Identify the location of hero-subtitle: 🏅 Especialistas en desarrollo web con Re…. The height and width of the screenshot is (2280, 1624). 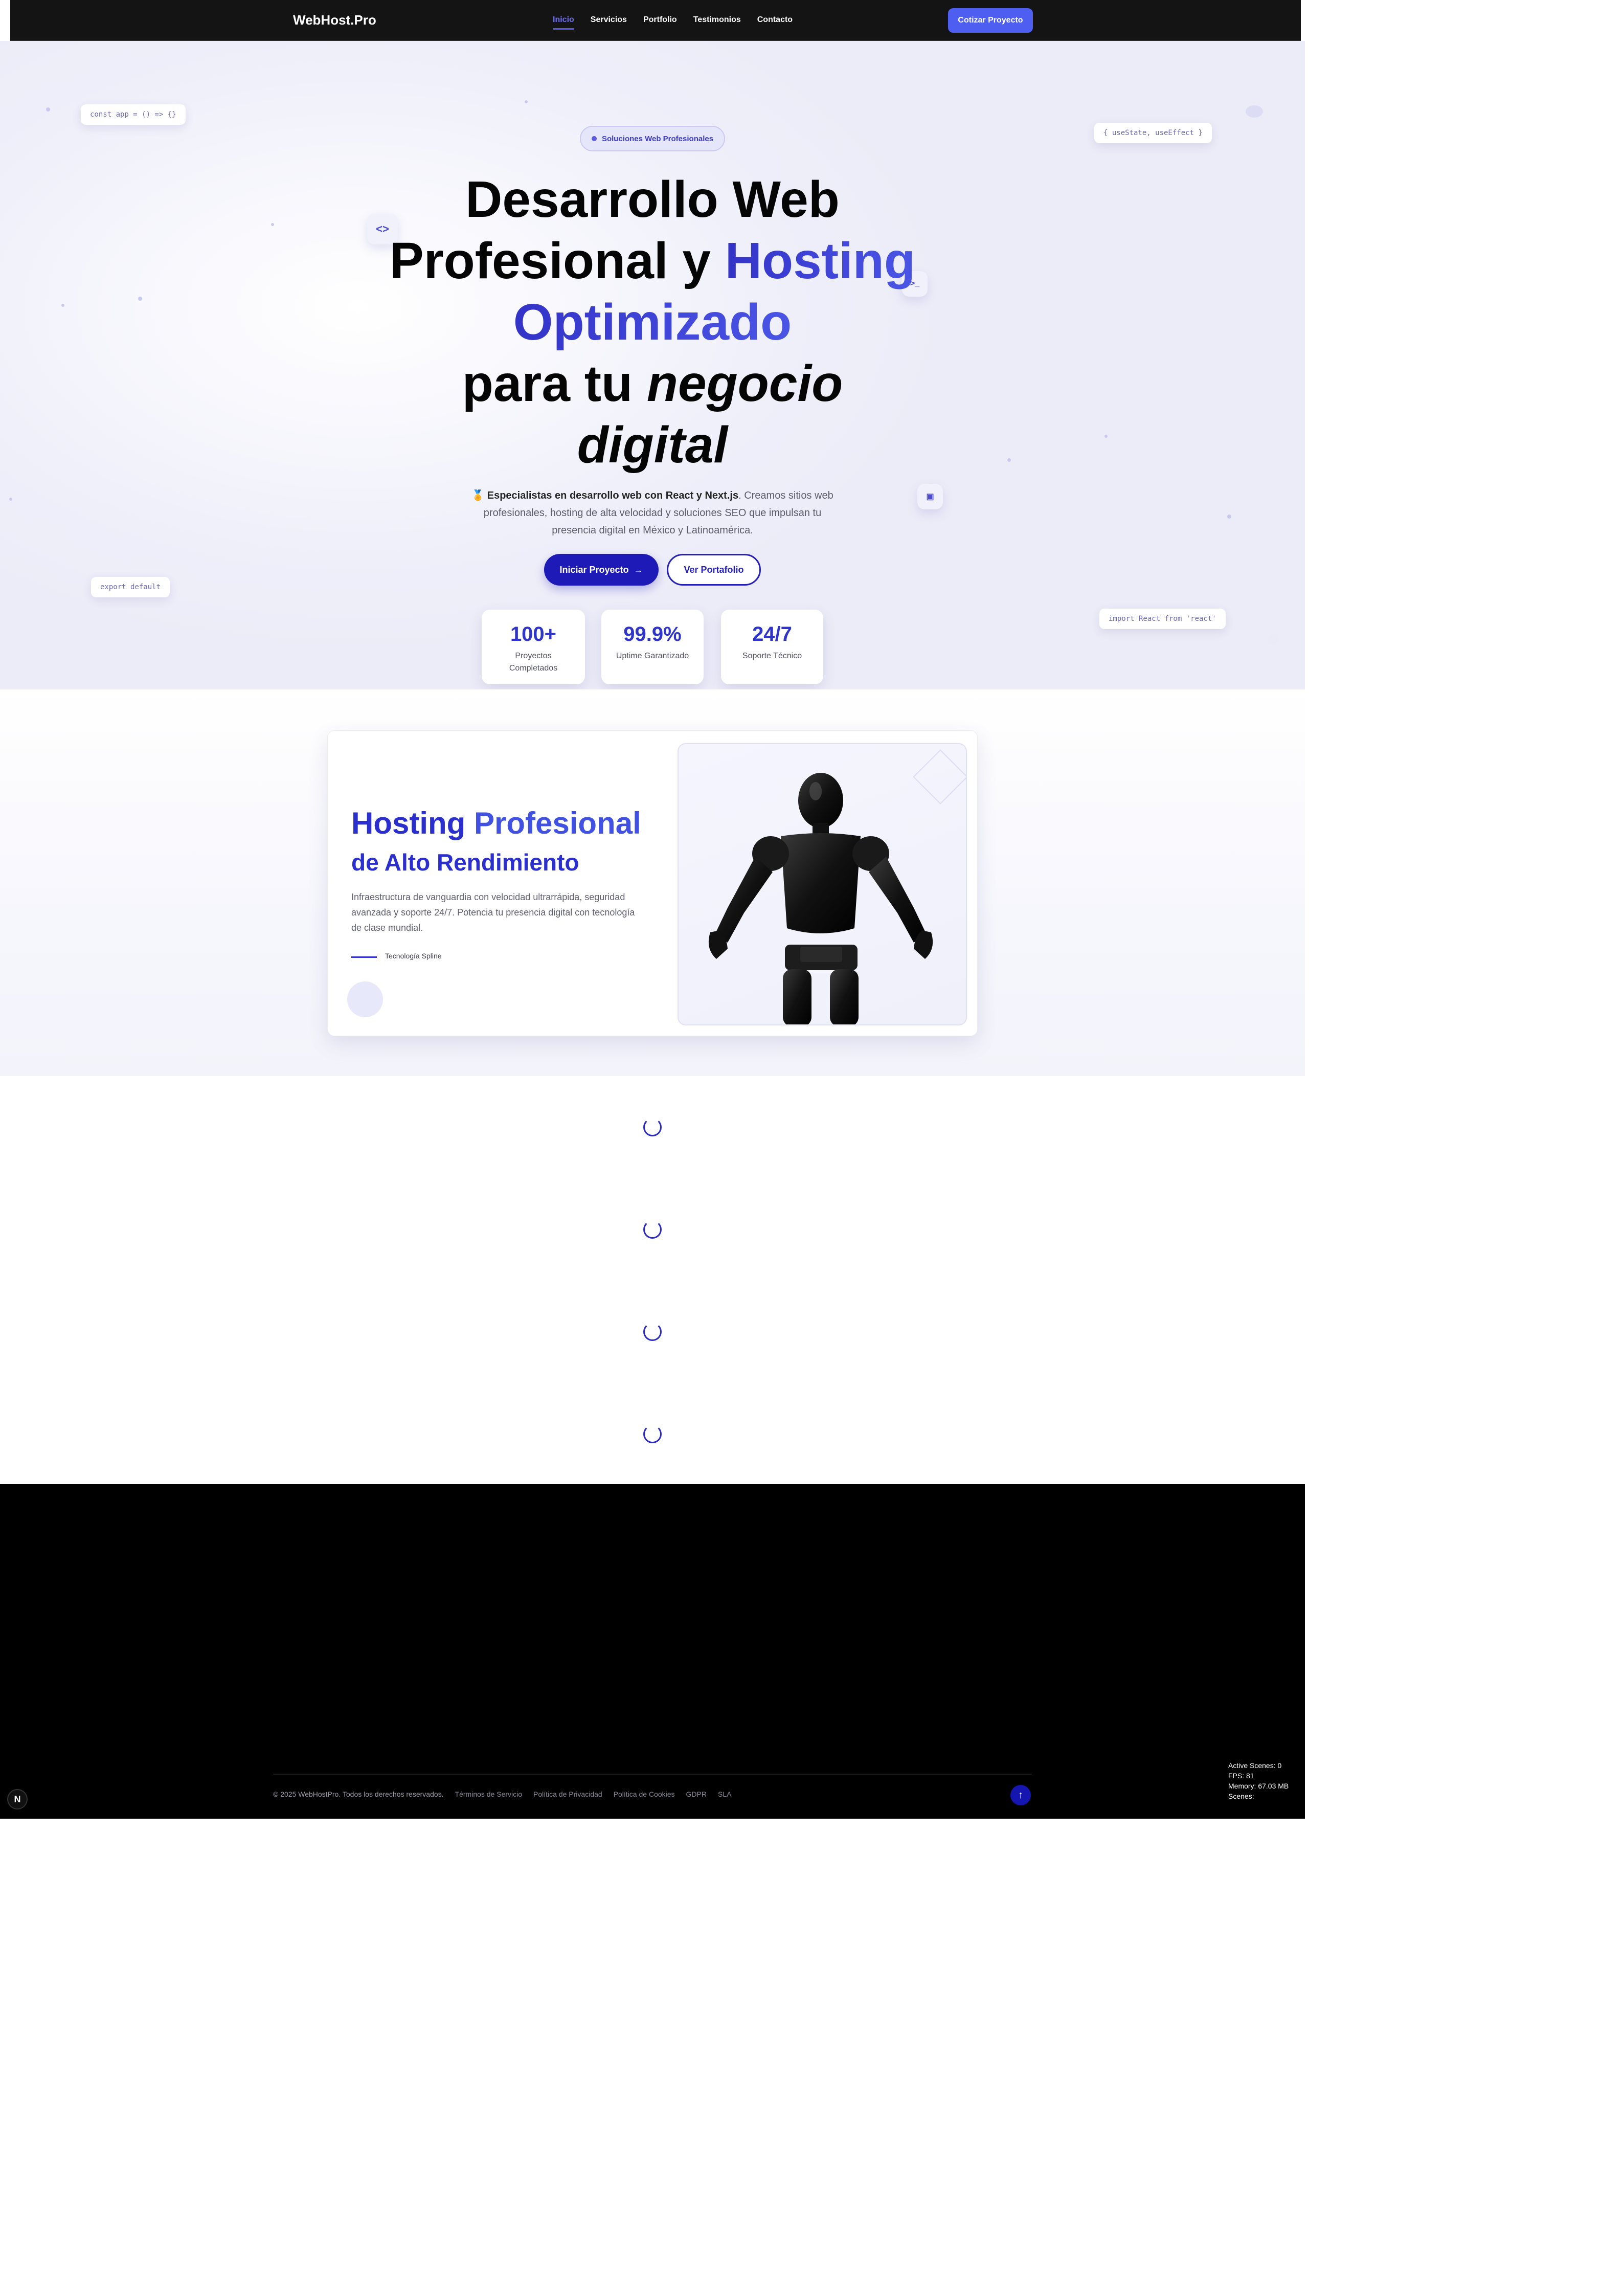
(652, 513).